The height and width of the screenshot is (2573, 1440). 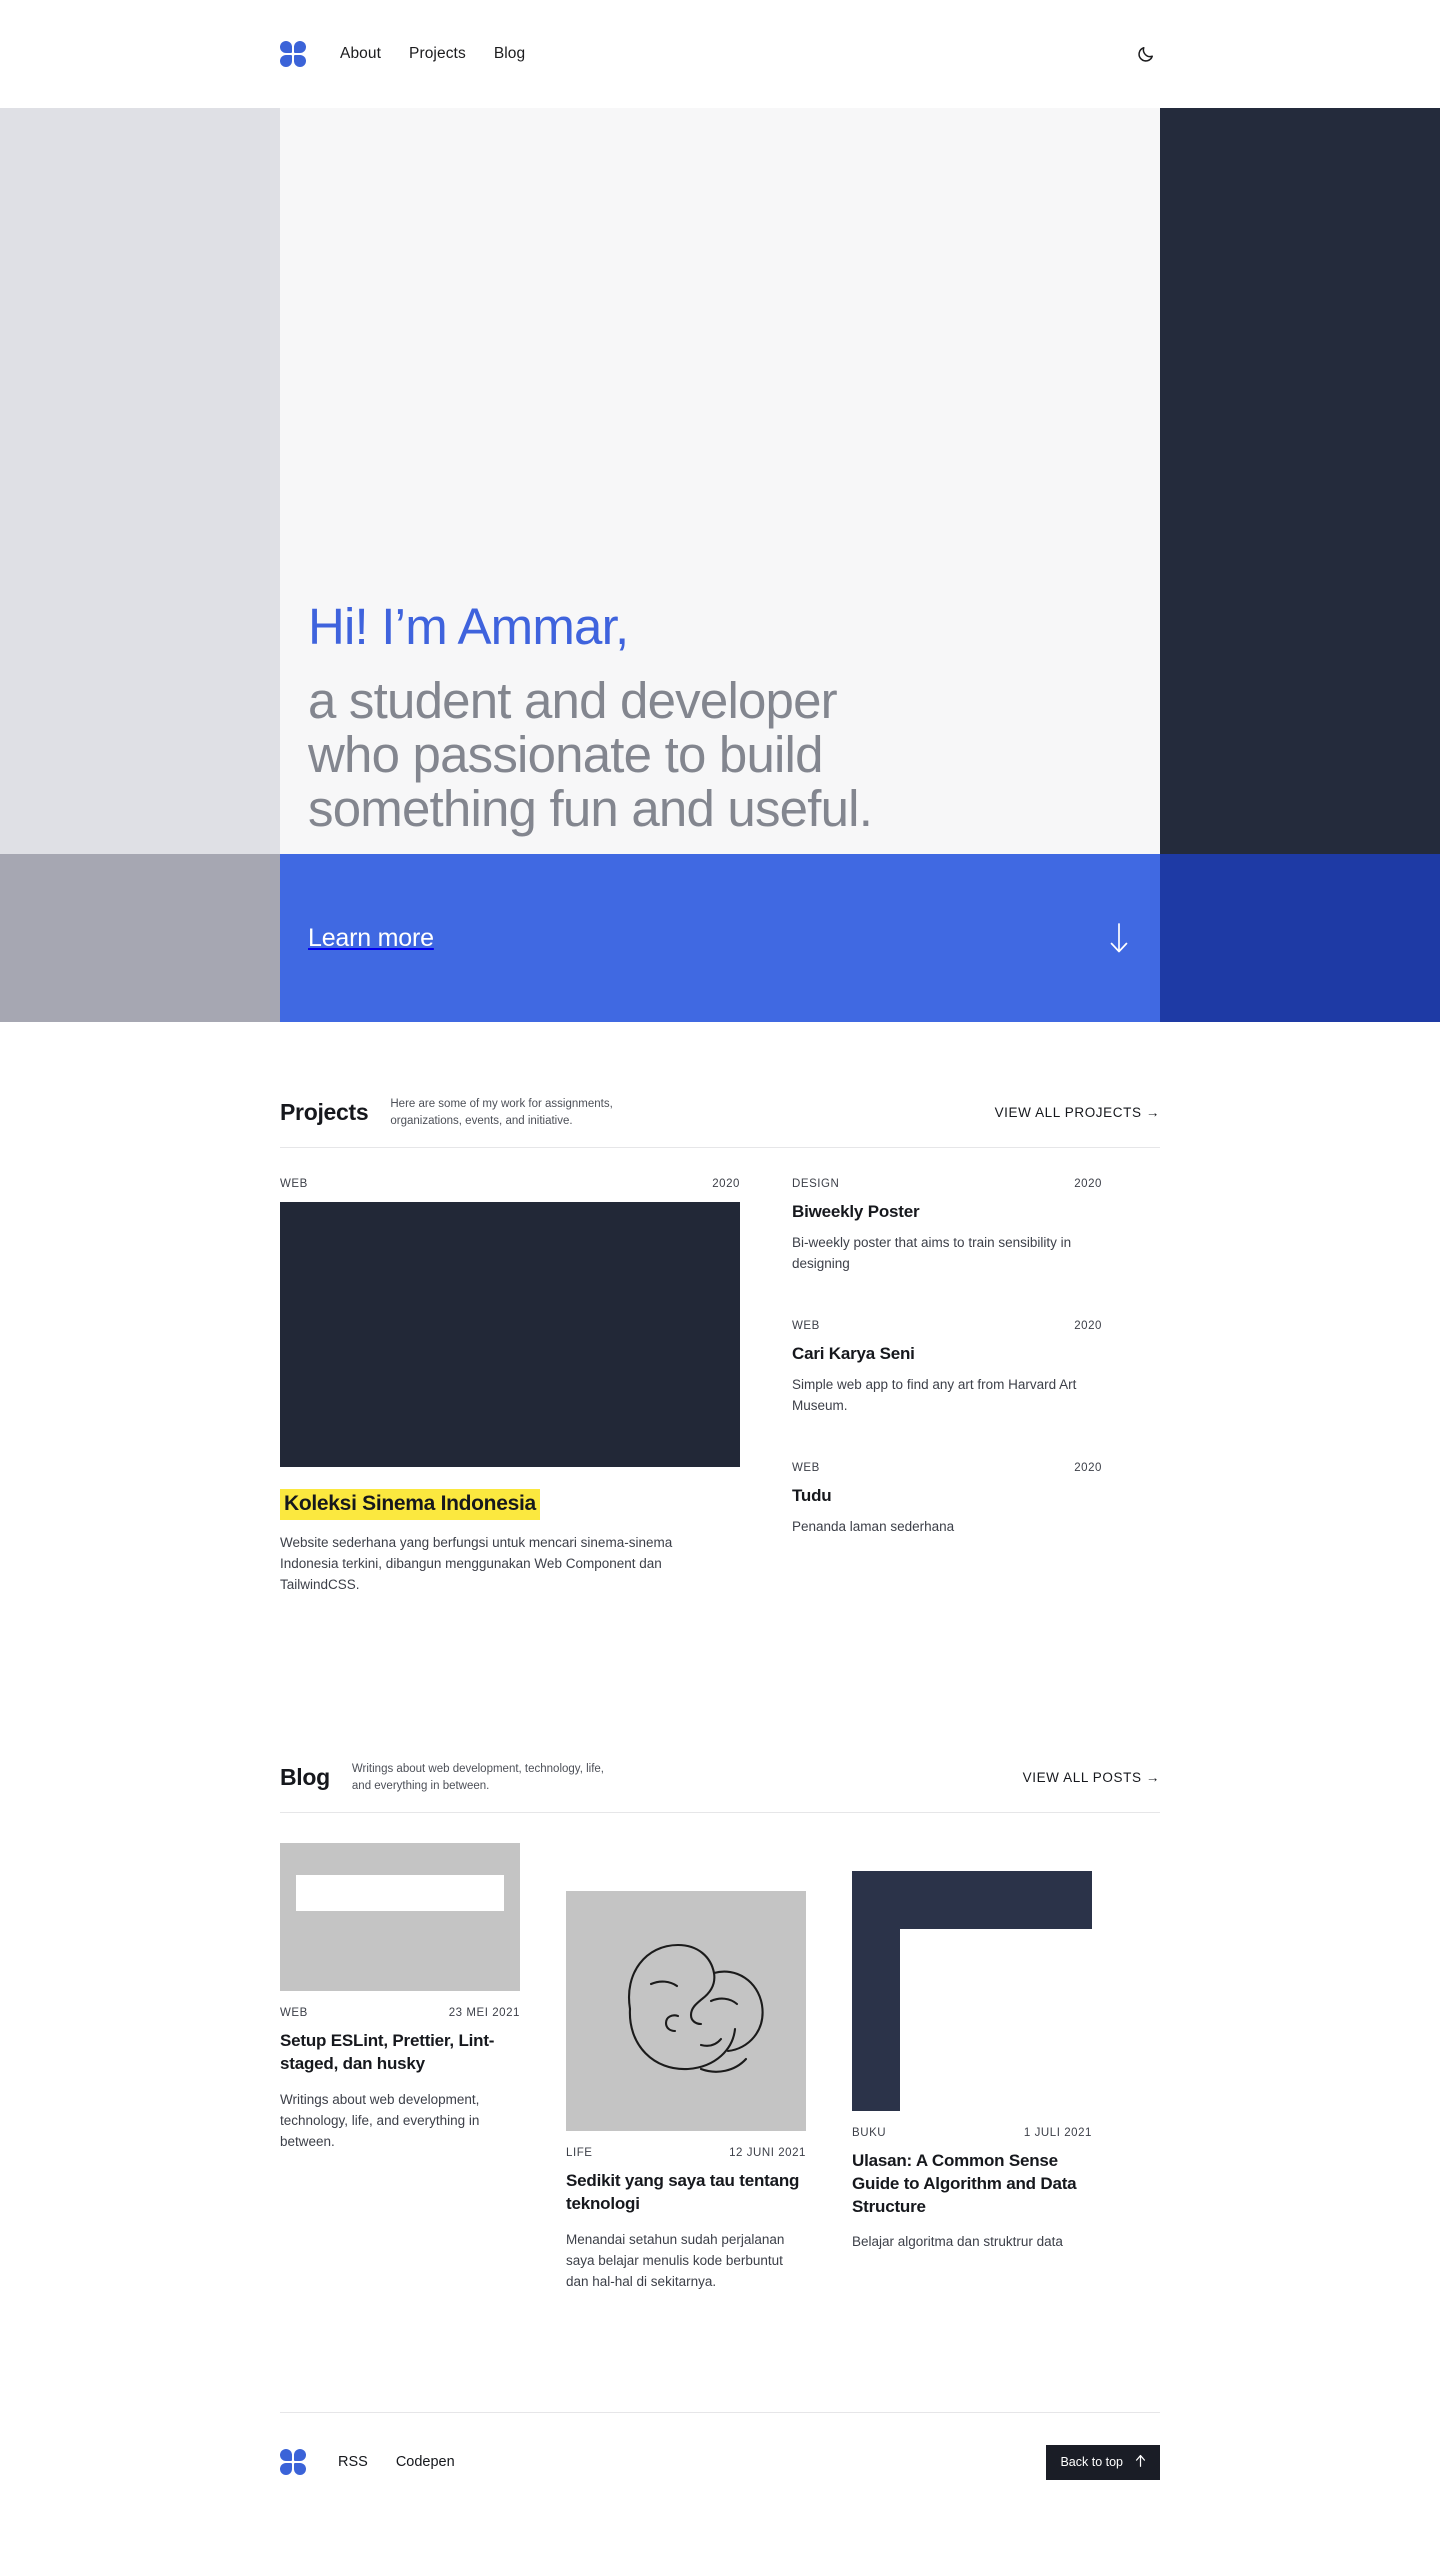 I want to click on footer-logo-petal-bottom-right, so click(x=300, y=2469).